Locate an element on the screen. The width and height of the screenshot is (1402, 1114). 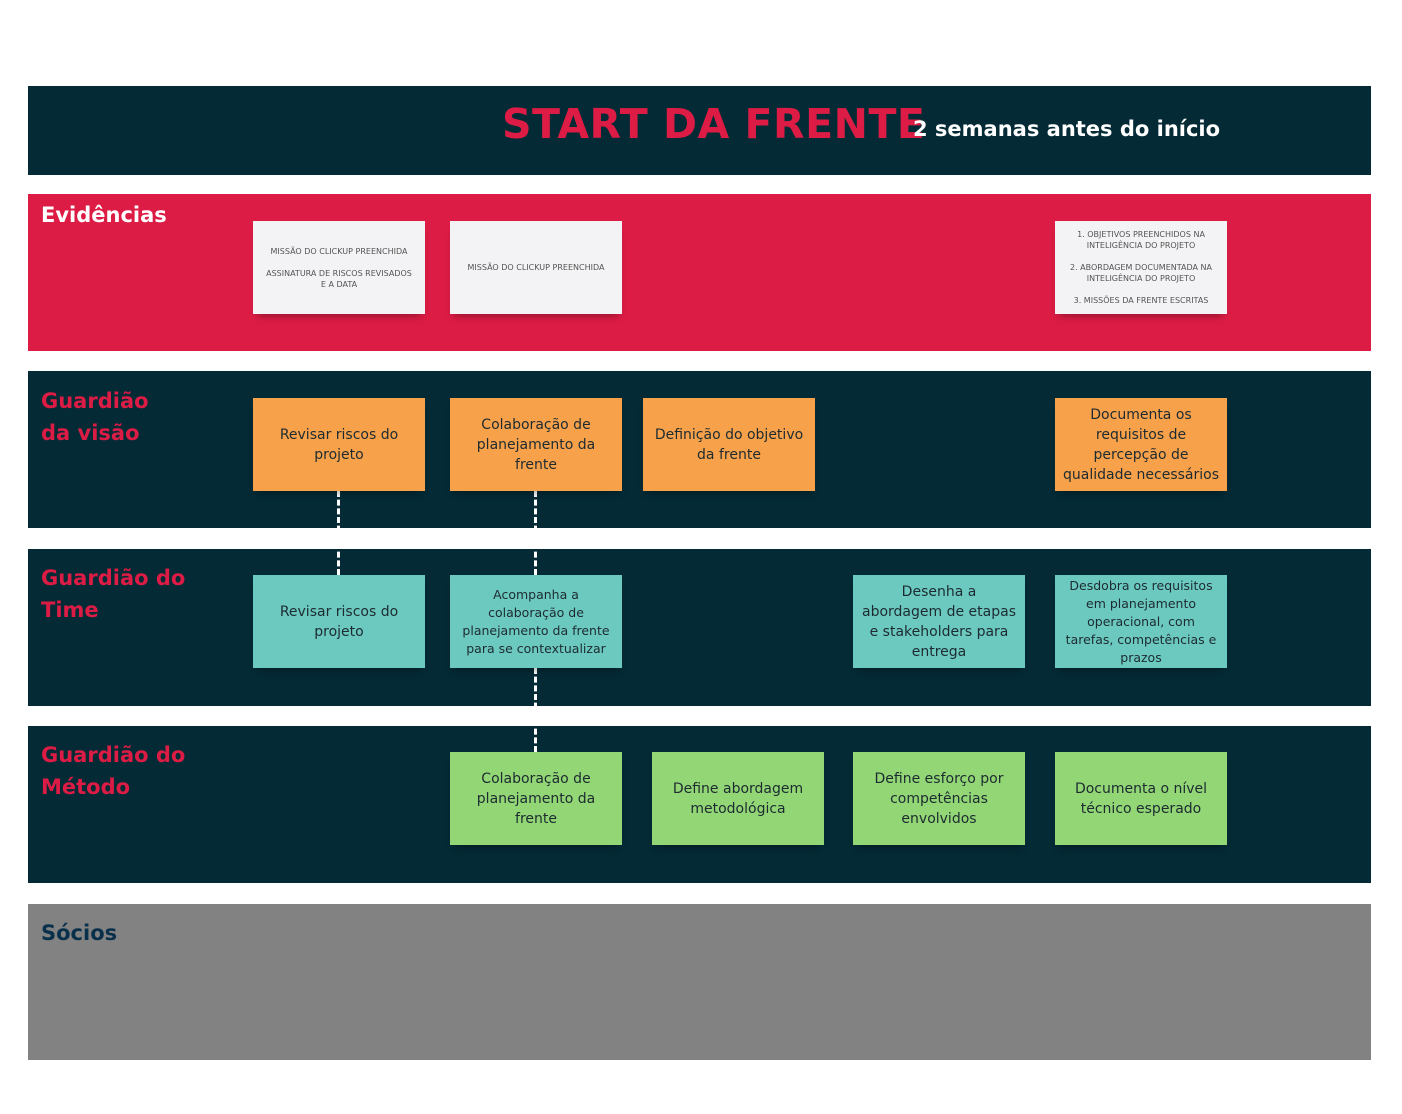
lane-label-guardiao-visao: Guardião da visão is located at coordinates (95, 417).